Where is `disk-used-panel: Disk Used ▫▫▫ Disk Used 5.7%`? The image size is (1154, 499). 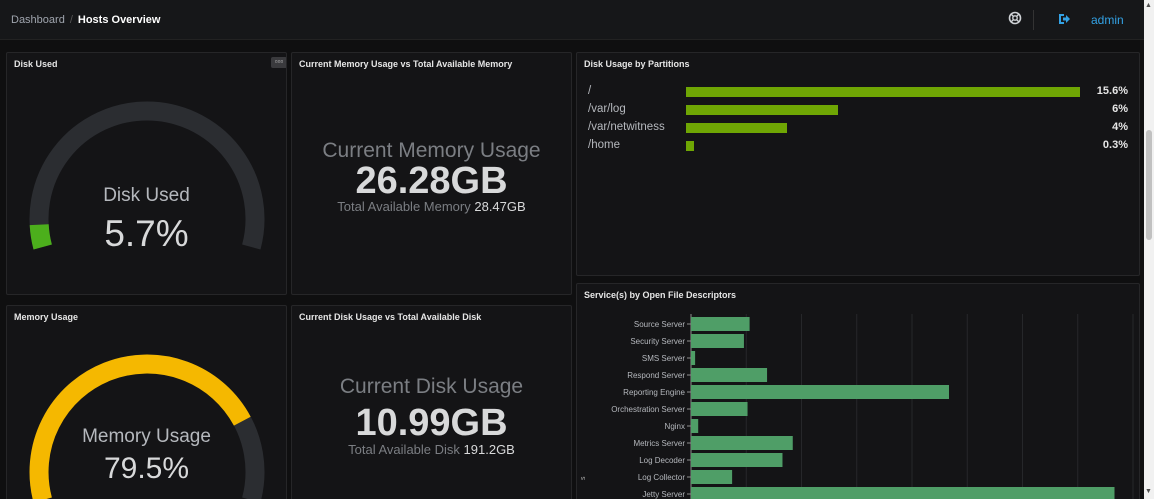 disk-used-panel: Disk Used ▫▫▫ Disk Used 5.7% is located at coordinates (146, 173).